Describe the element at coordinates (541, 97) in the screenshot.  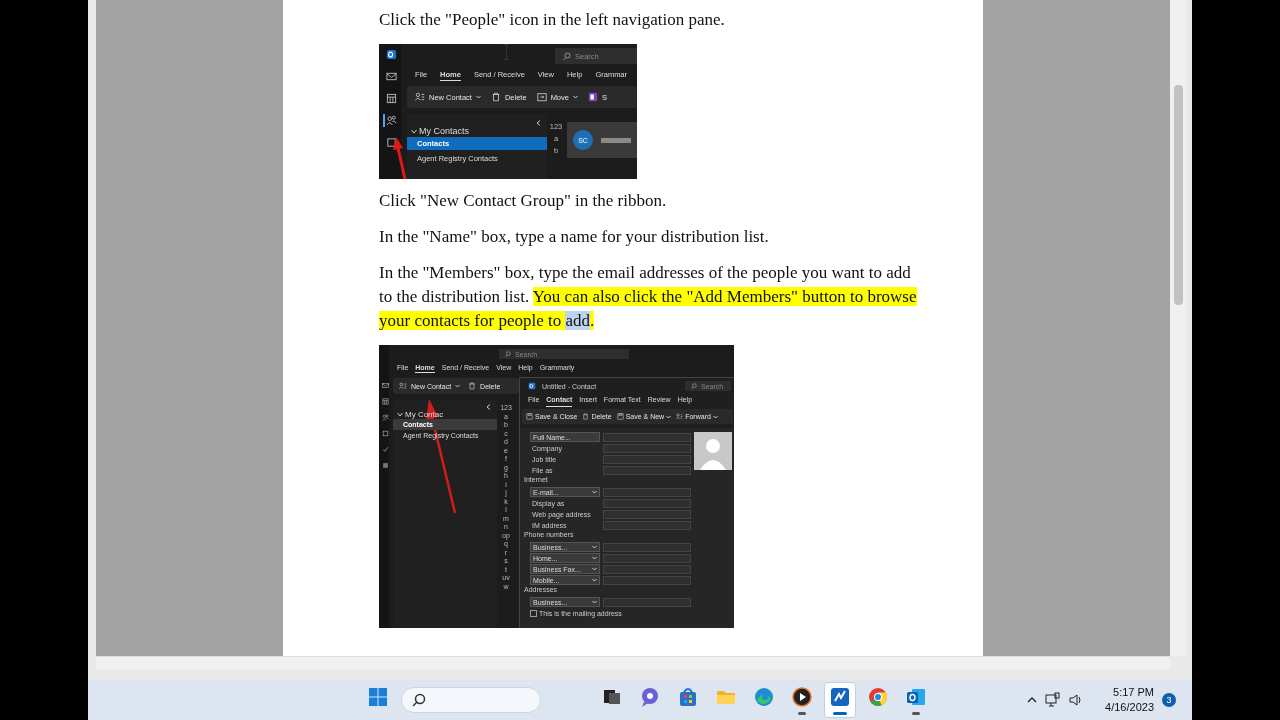
I see `folder-move-icon` at that location.